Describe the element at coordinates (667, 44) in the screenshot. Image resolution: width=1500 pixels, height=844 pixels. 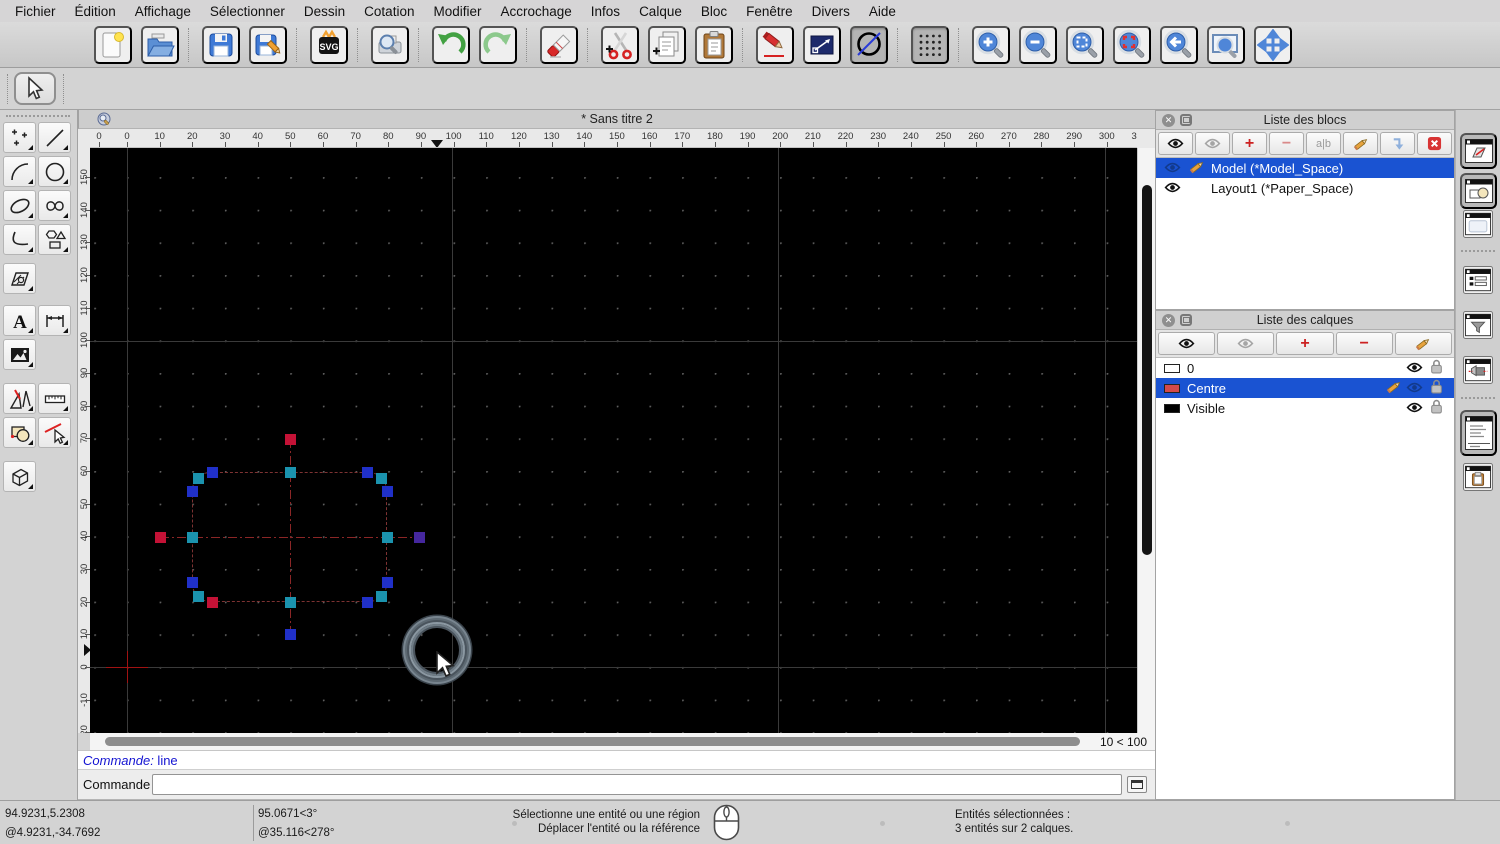
I see `copy-button` at that location.